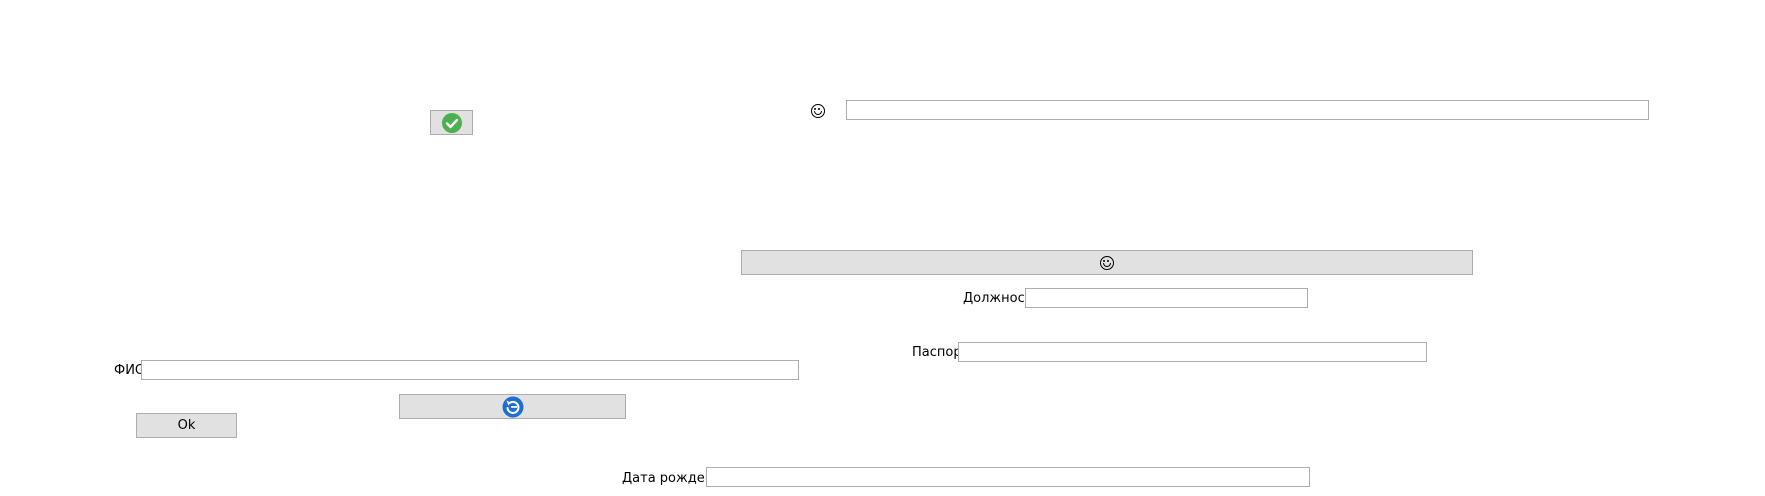 The image size is (1765, 496). I want to click on emoji-button, so click(1107, 262).